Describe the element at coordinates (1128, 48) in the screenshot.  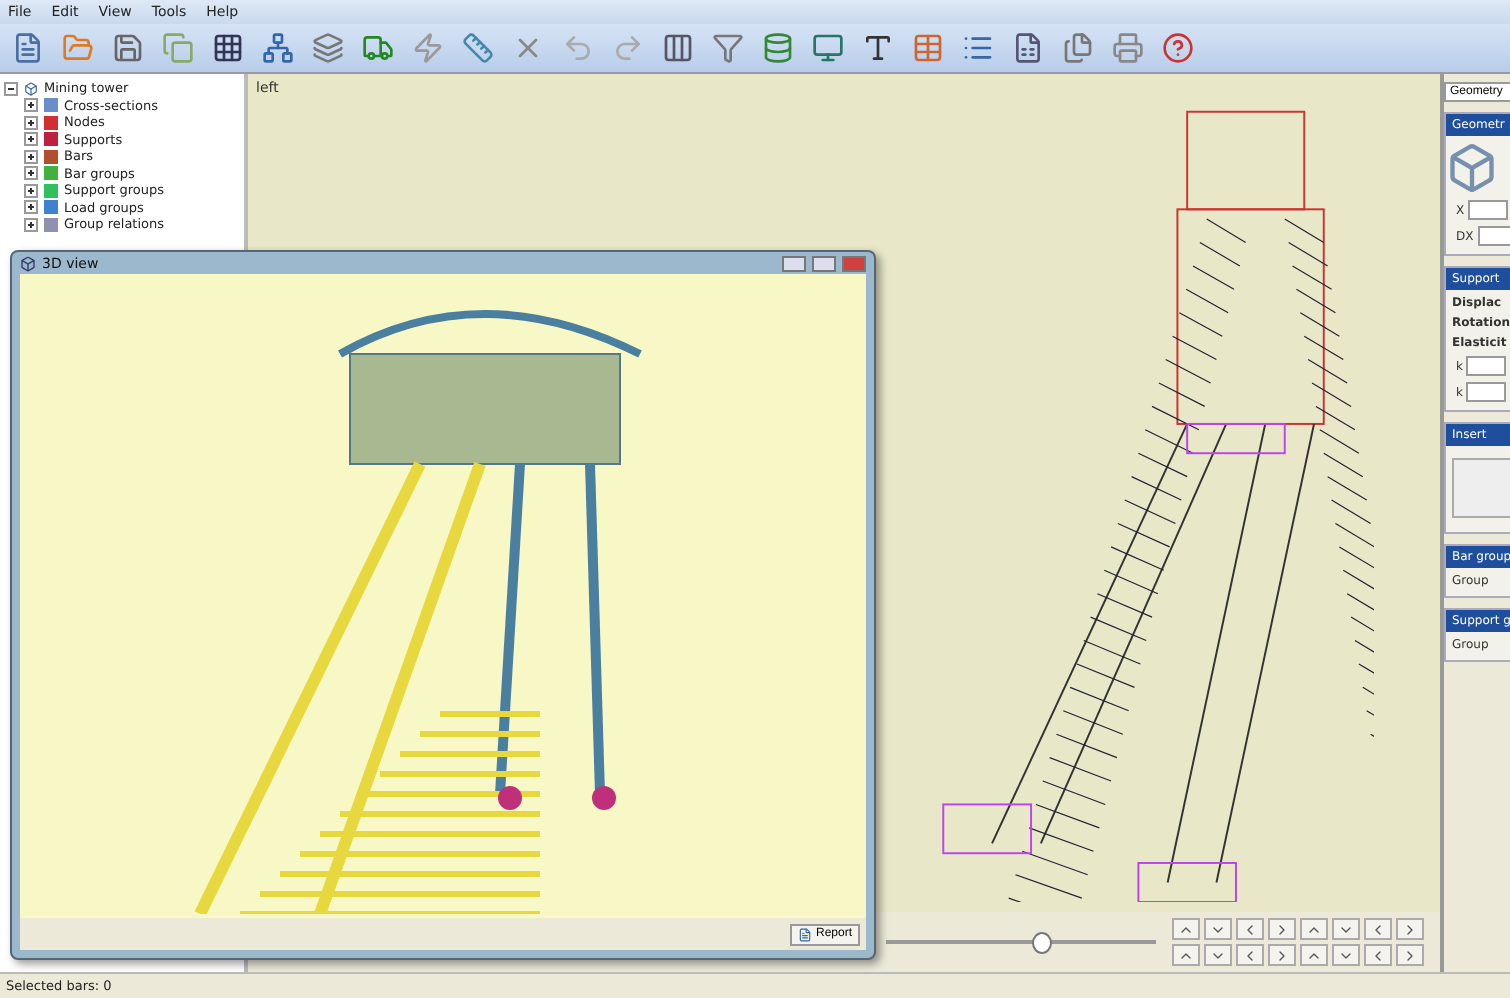
I see `printer-icon` at that location.